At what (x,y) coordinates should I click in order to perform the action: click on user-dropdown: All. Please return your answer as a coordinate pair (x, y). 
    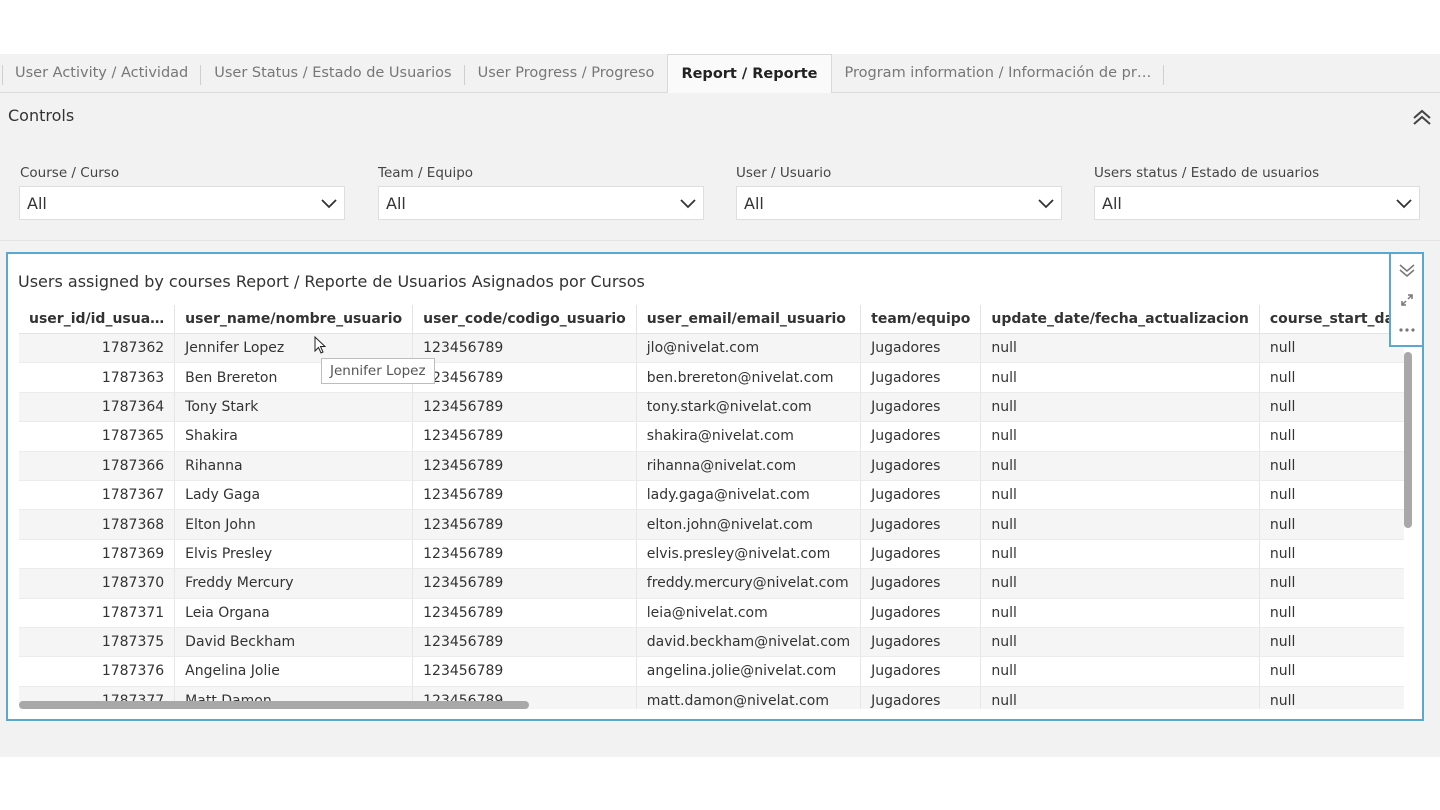
    Looking at the image, I should click on (899, 203).